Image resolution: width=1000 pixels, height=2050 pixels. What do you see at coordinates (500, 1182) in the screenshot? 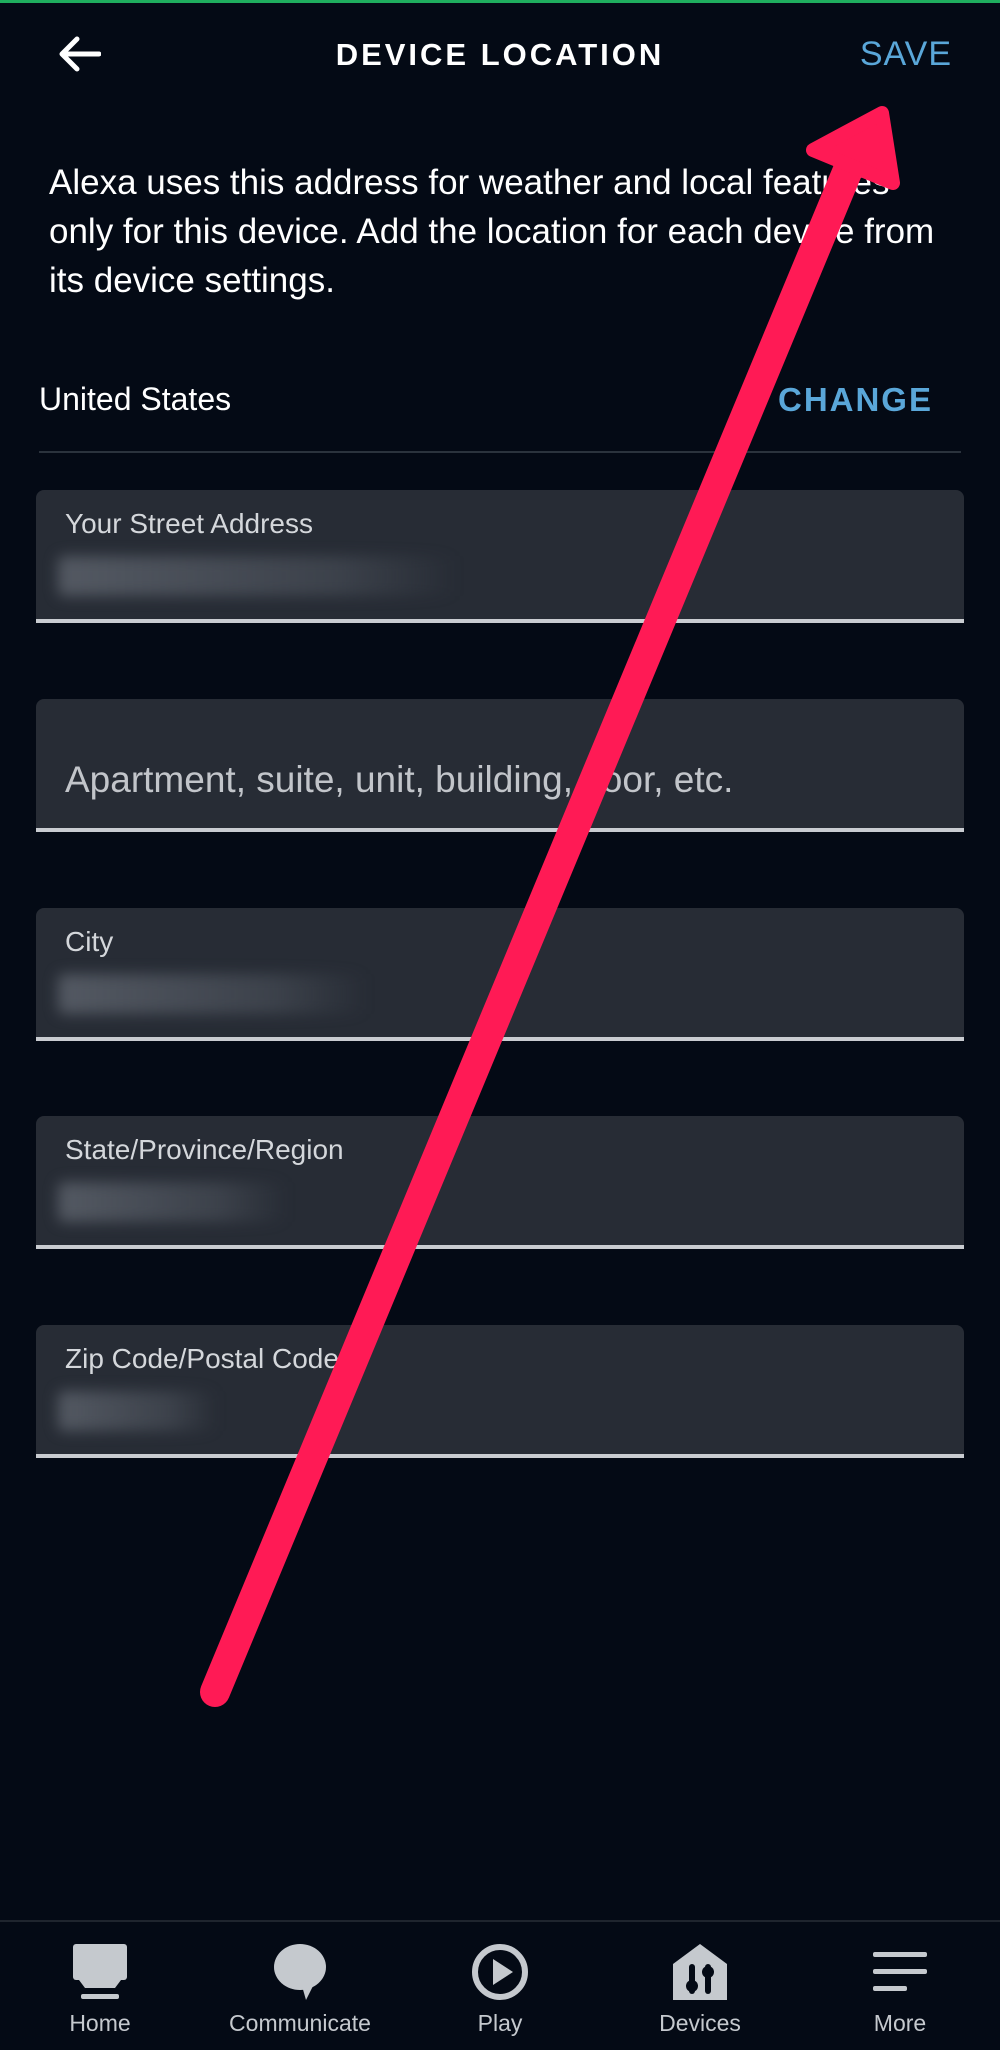
I see `state-field: State/Province/Region` at bounding box center [500, 1182].